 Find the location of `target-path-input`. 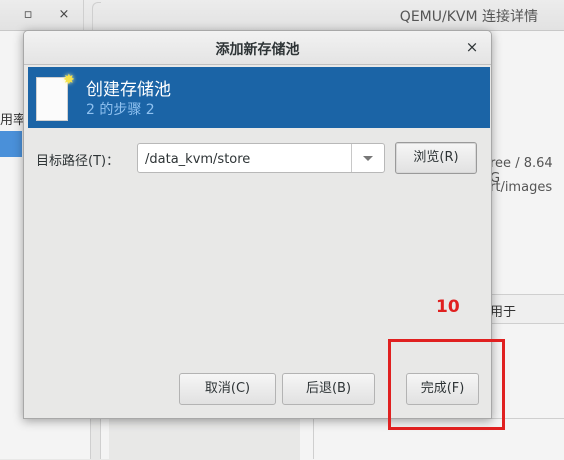

target-path-input is located at coordinates (247, 159).